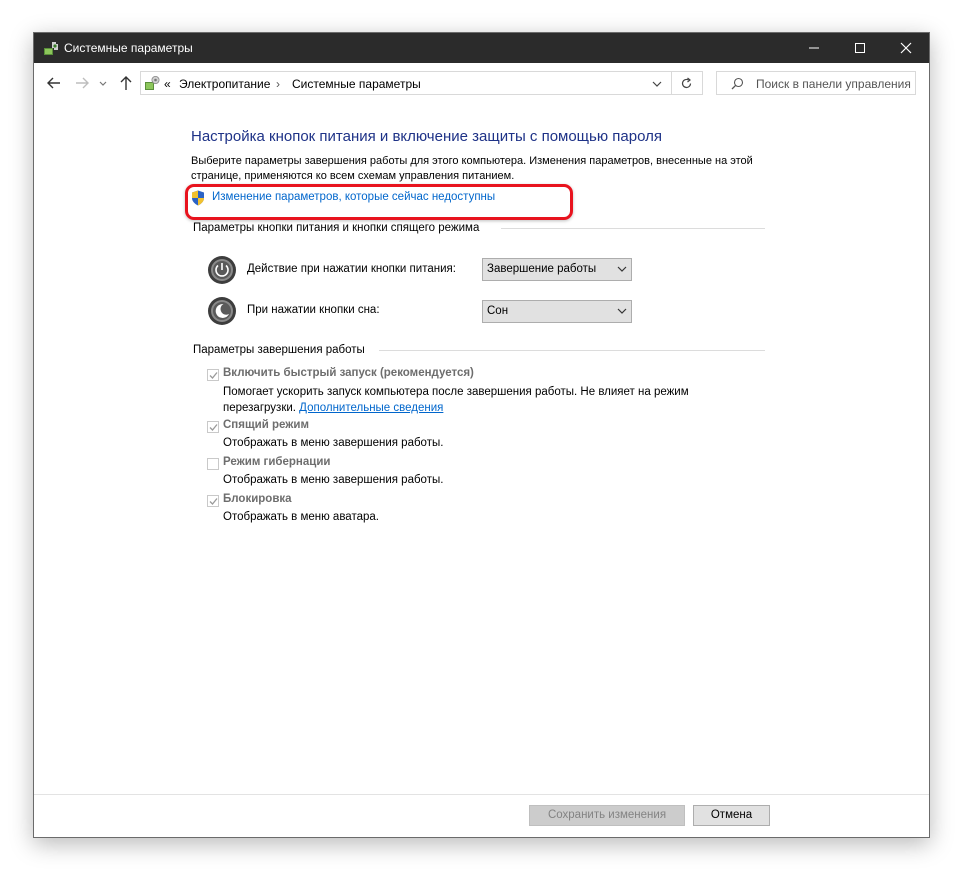  Describe the element at coordinates (313, 310) in the screenshot. I see `sleep-action-label: При нажатии кнопки сна:` at that location.